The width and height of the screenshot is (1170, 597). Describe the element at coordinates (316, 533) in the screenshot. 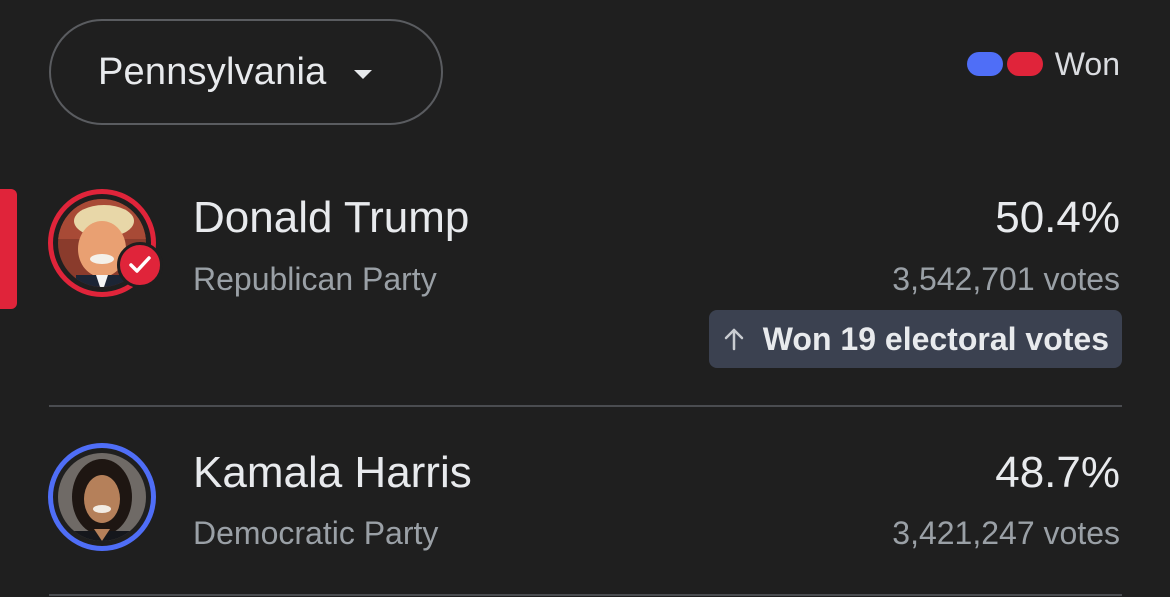

I see `candidate-party: Democratic Party` at that location.